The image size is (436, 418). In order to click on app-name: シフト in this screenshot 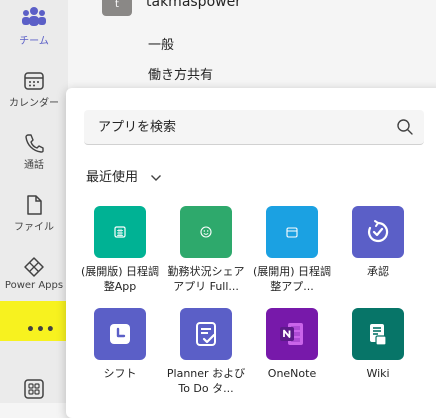, I will do `click(120, 373)`.